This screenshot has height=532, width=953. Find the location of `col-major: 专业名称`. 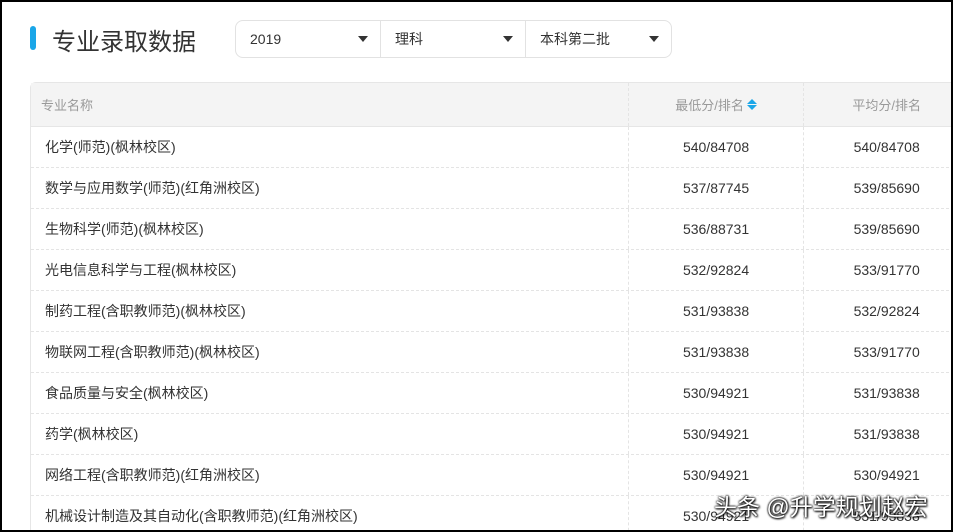

col-major: 专业名称 is located at coordinates (67, 105).